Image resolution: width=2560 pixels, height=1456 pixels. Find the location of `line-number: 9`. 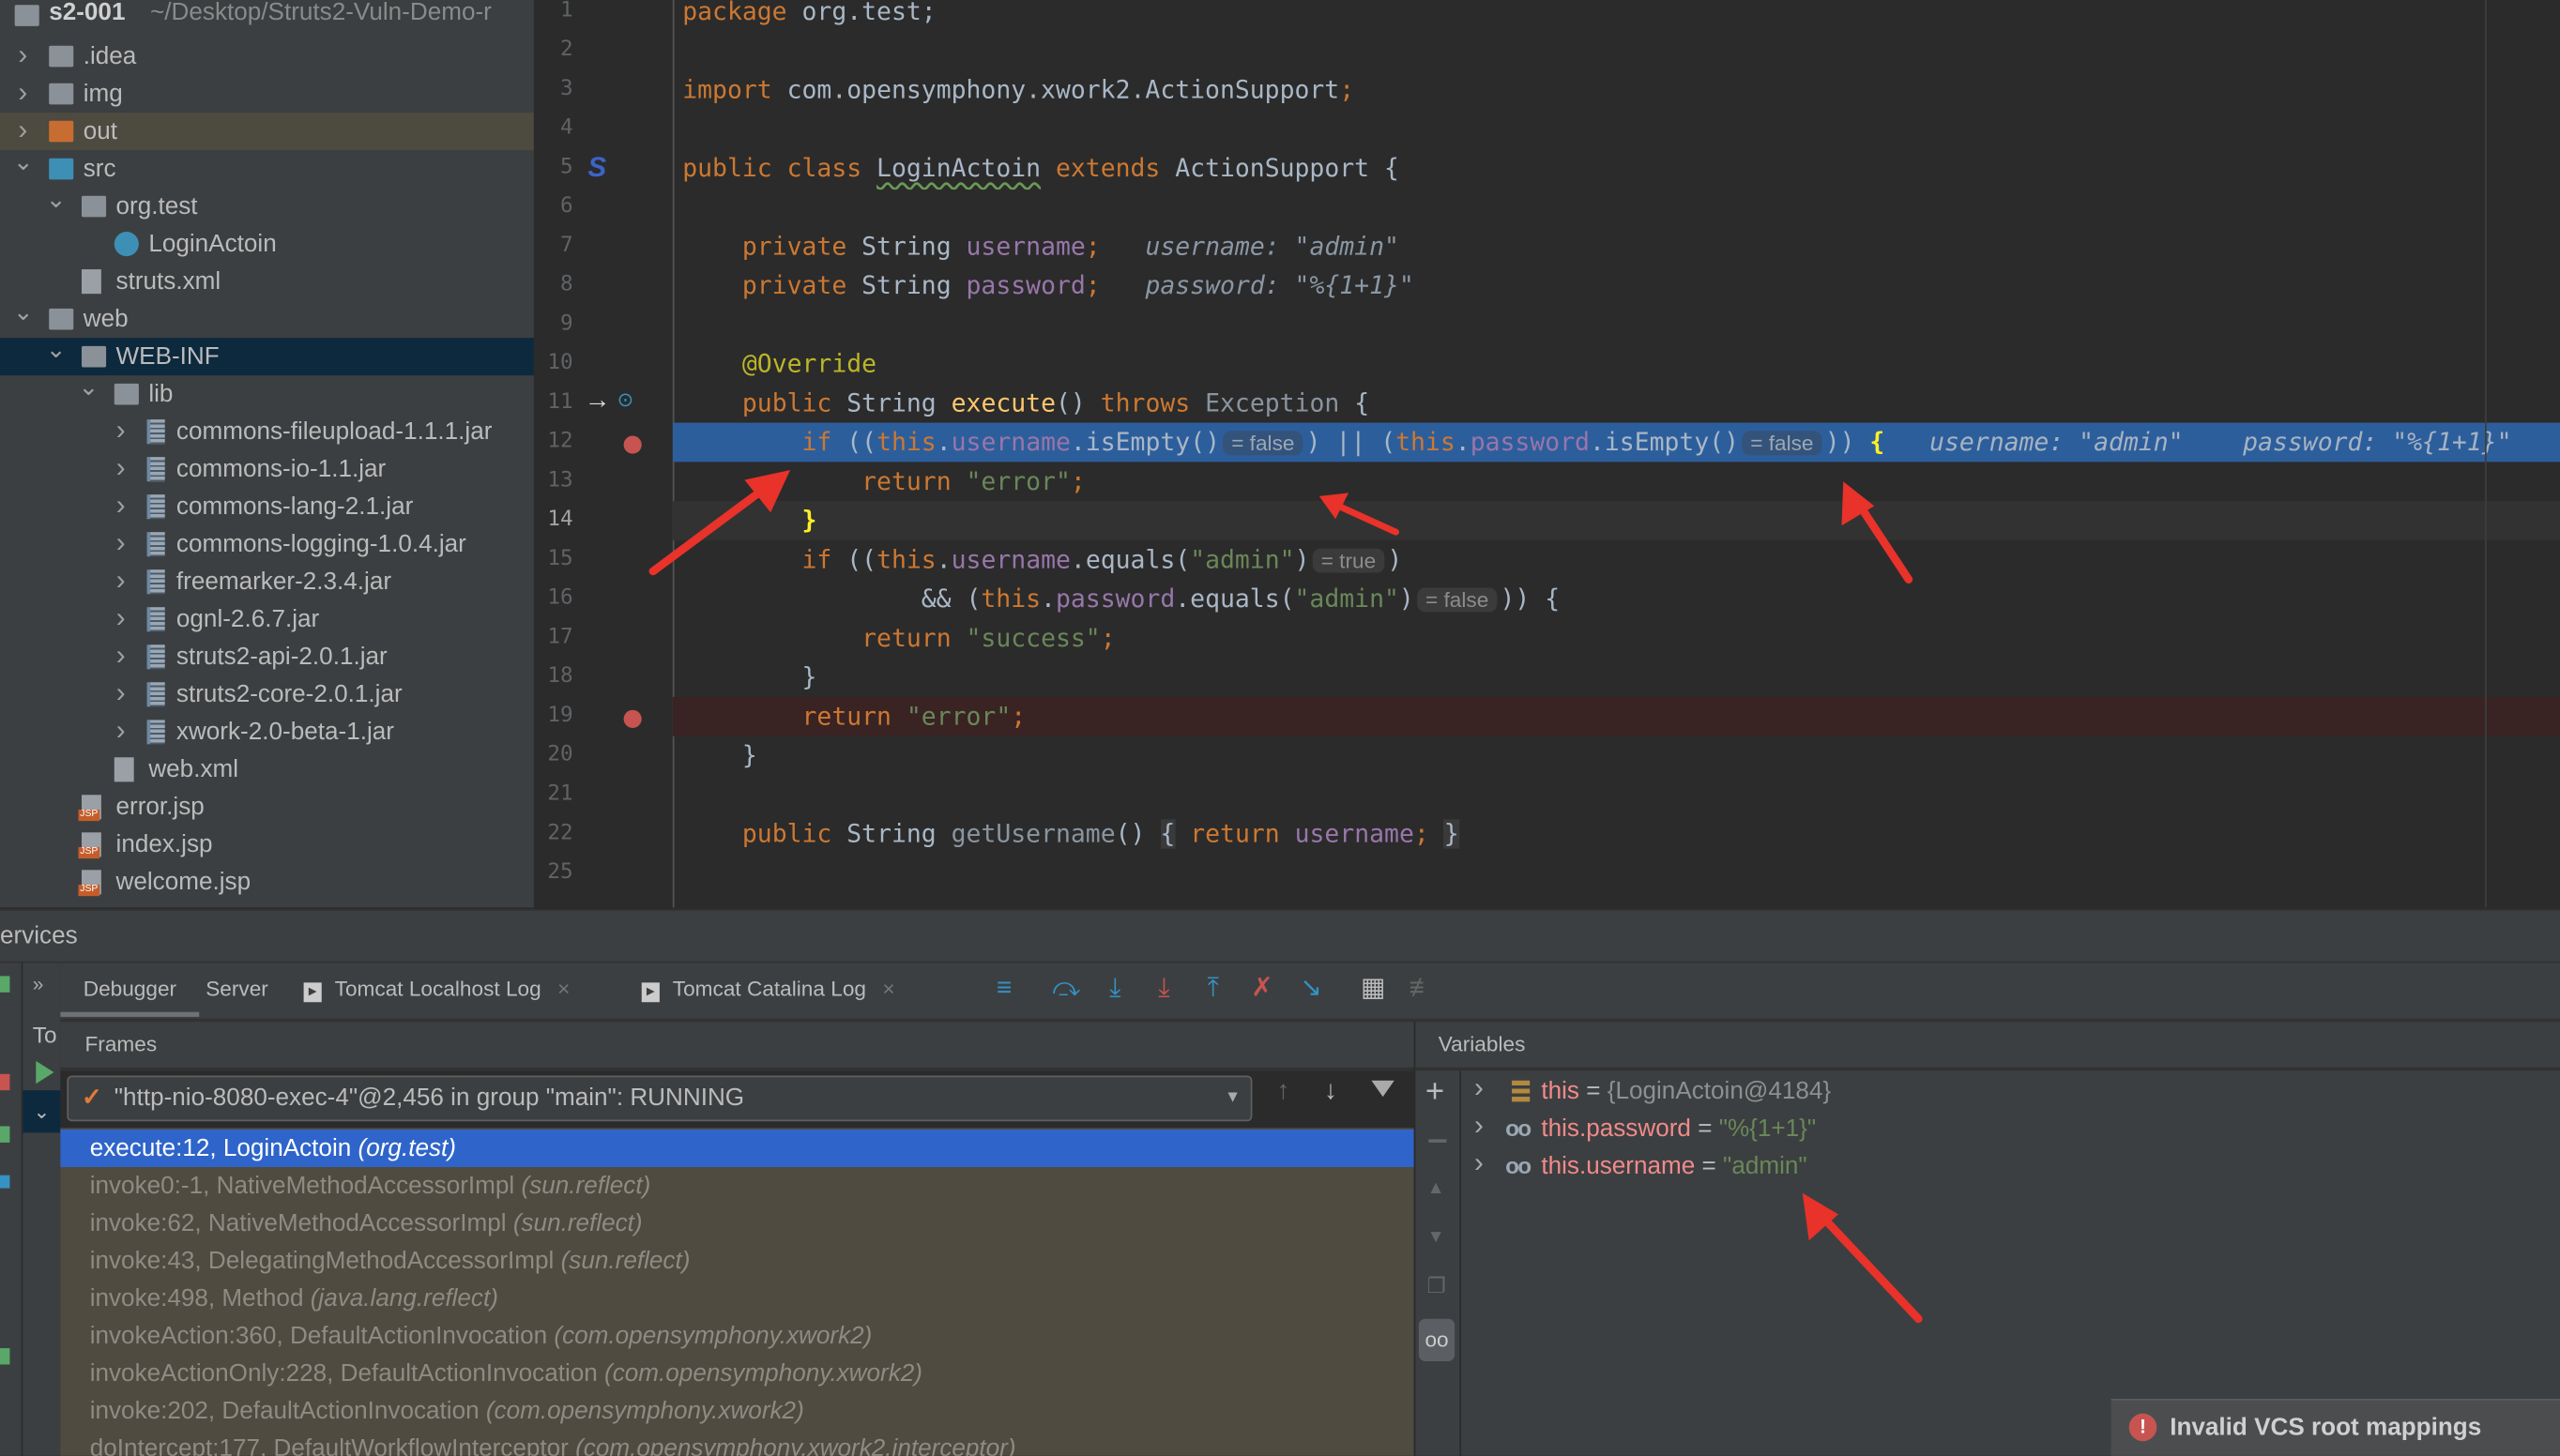

line-number: 9 is located at coordinates (554, 323).